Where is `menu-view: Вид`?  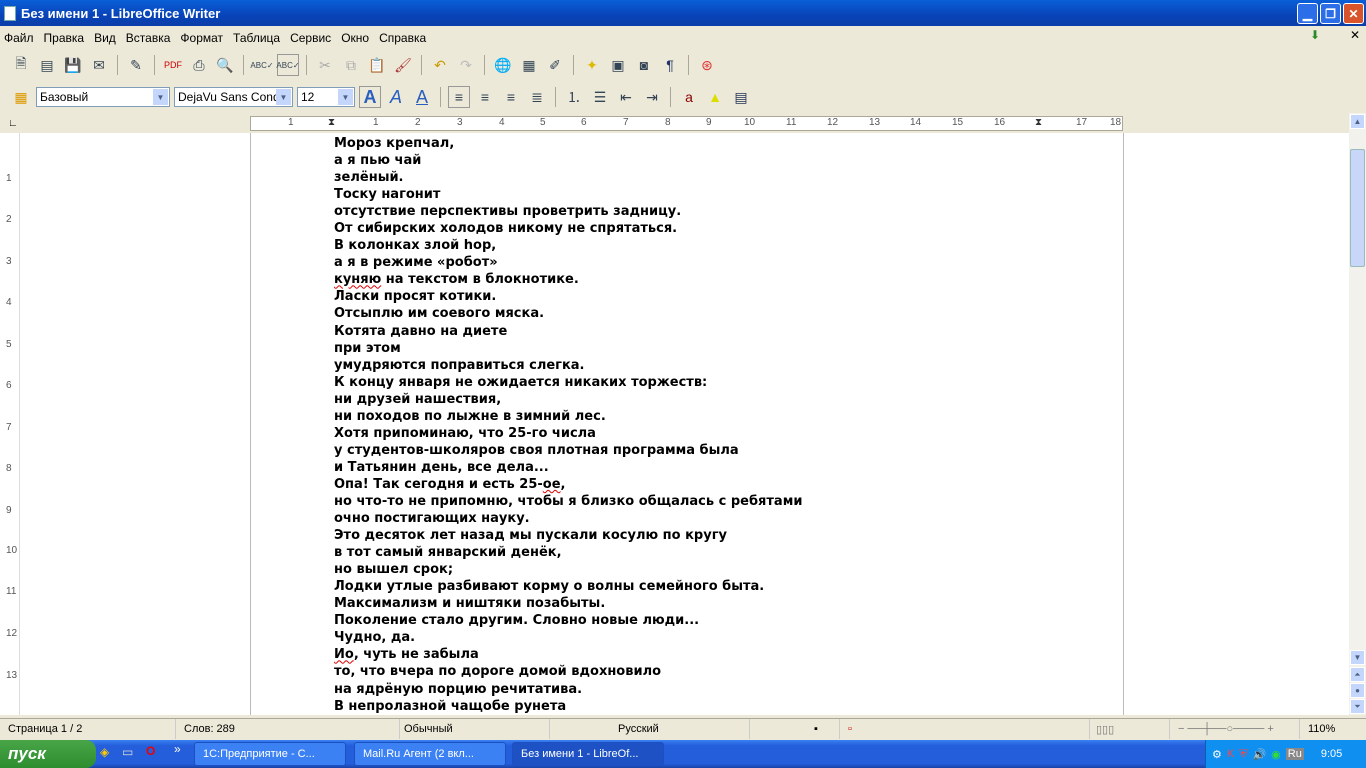
menu-view: Вид is located at coordinates (105, 38).